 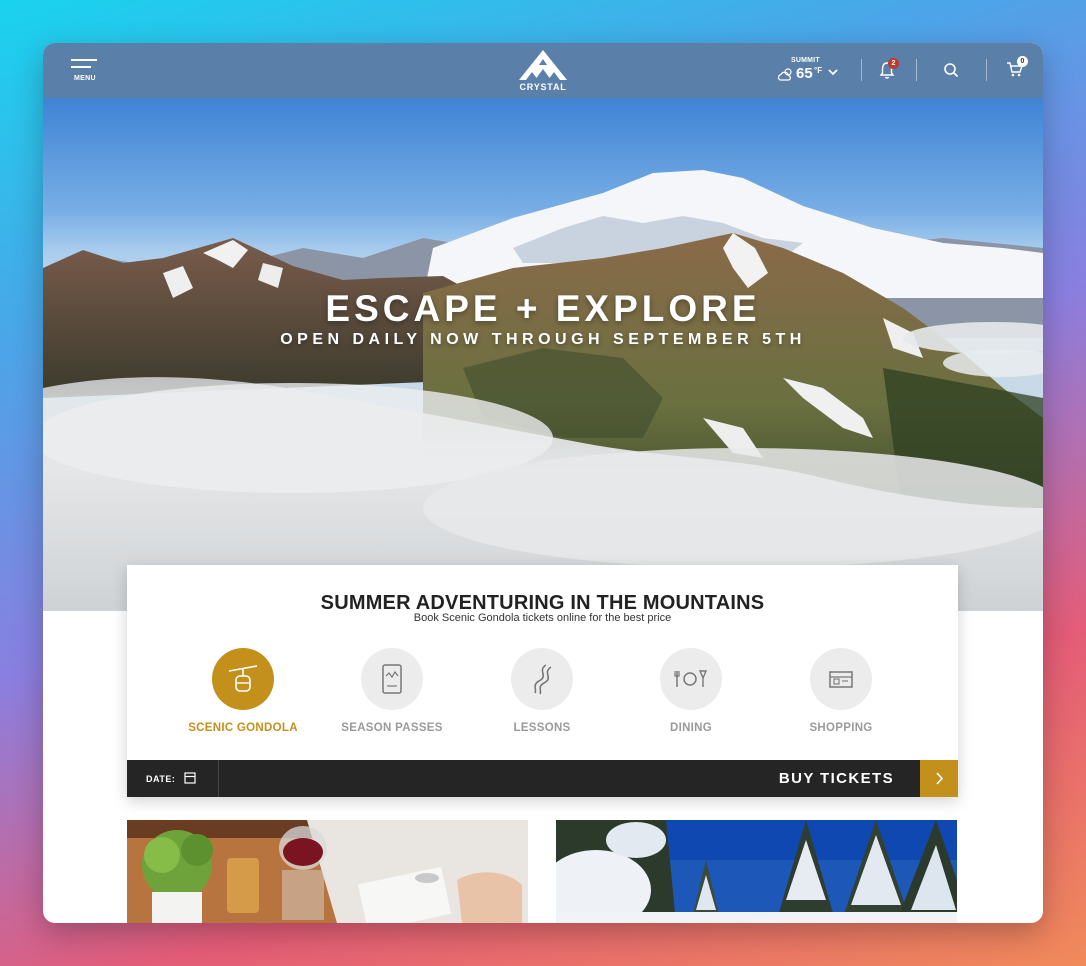 I want to click on hero-subtitle: OPEN DAILY NOW THROUGH SEPTEMBER 5TH, so click(x=543, y=339).